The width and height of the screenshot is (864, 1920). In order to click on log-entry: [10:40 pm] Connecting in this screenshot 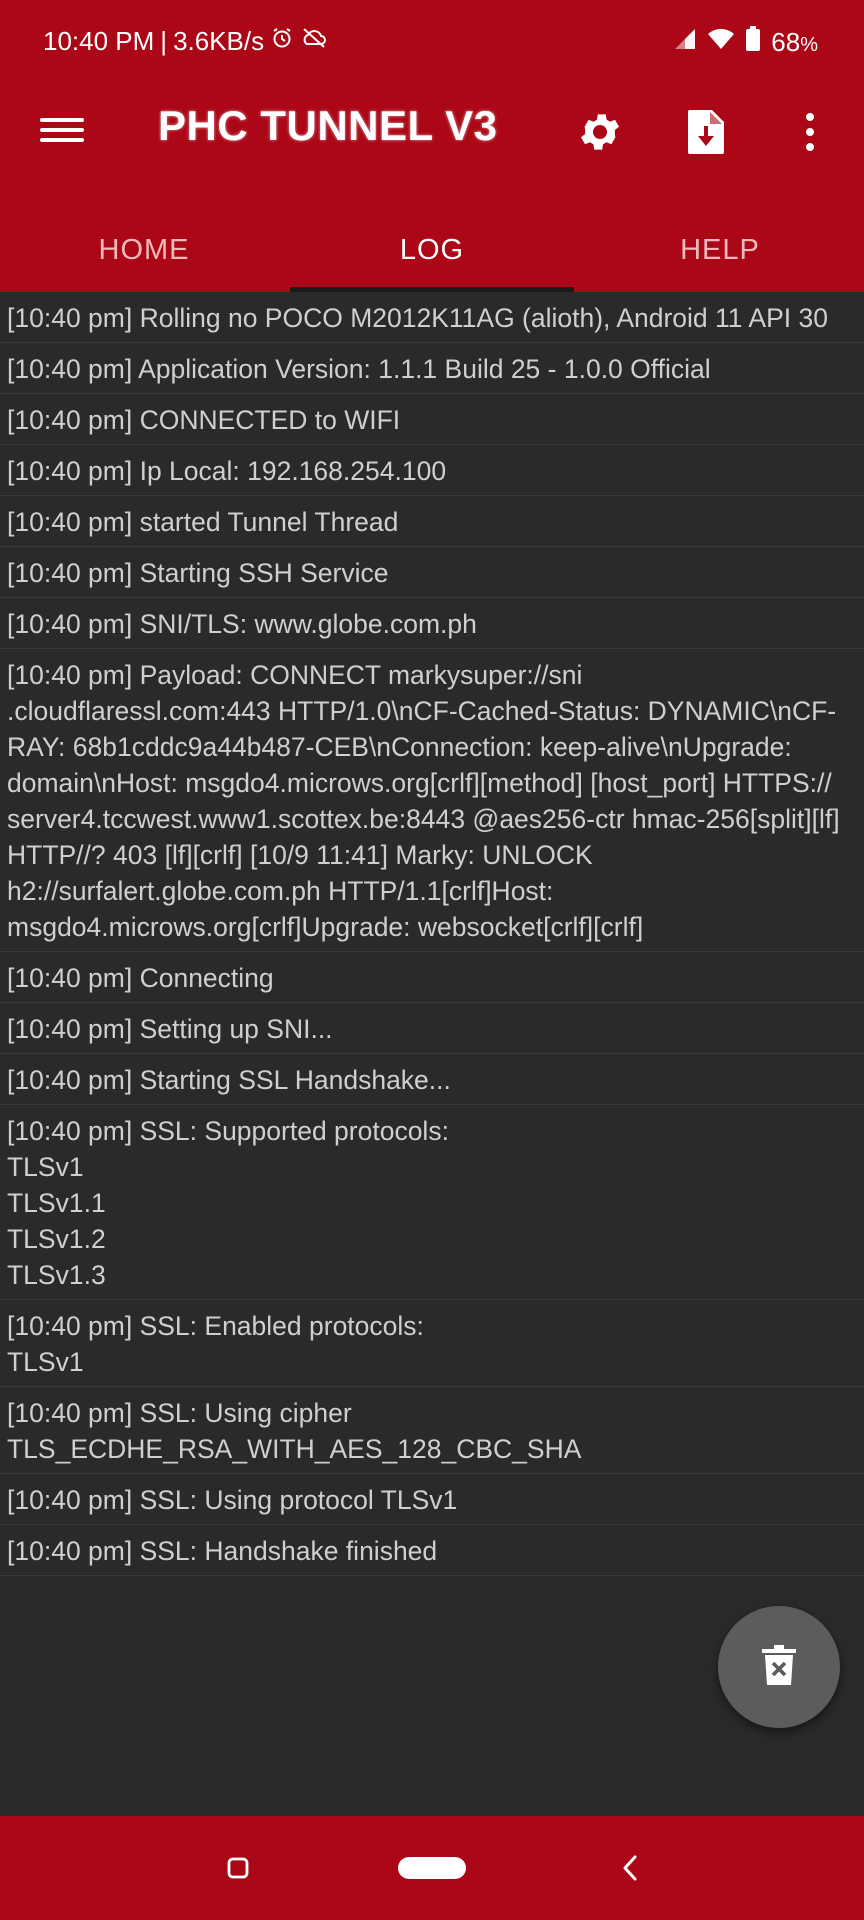, I will do `click(432, 977)`.